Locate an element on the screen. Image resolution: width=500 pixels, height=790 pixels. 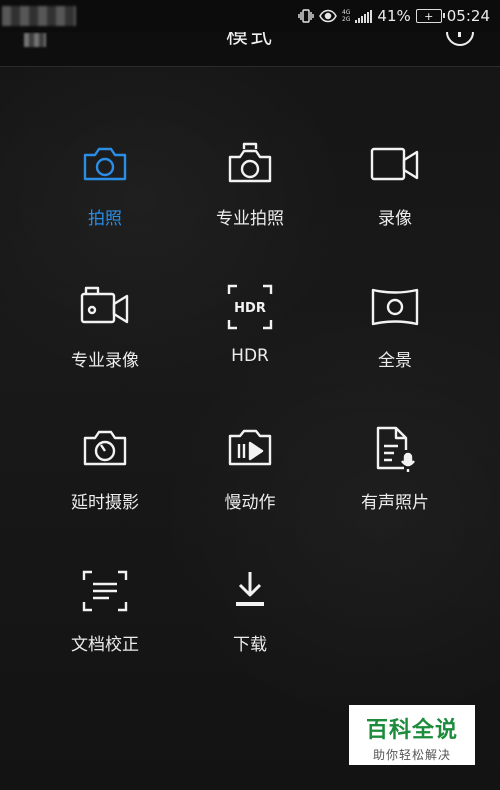
vibrate-icon is located at coordinates (306, 16).